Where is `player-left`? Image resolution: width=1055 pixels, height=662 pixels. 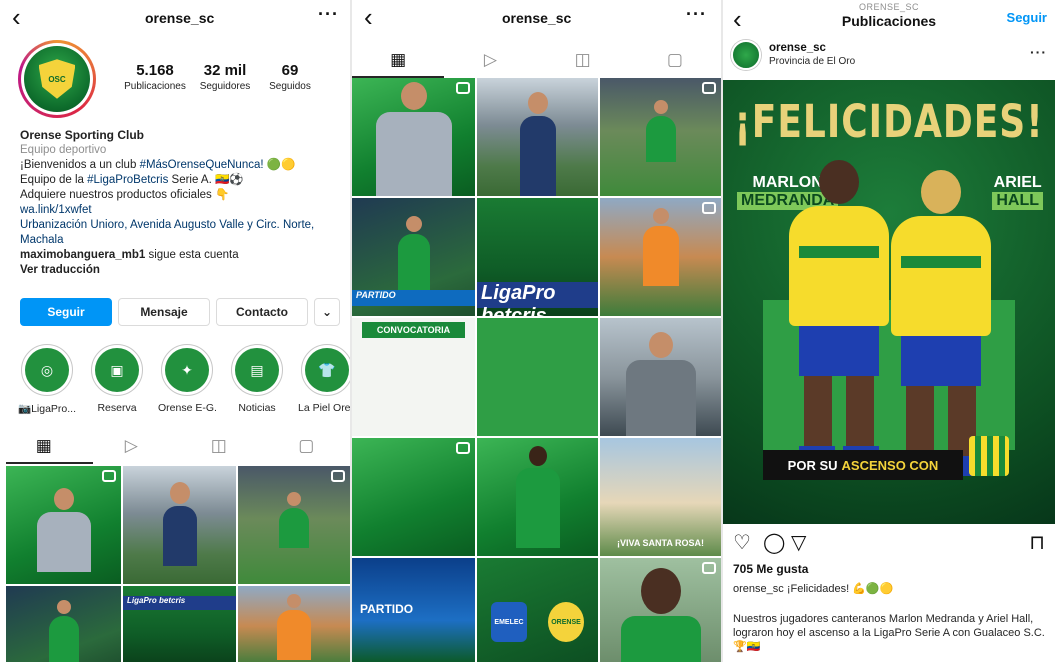
player-left is located at coordinates (839, 313).